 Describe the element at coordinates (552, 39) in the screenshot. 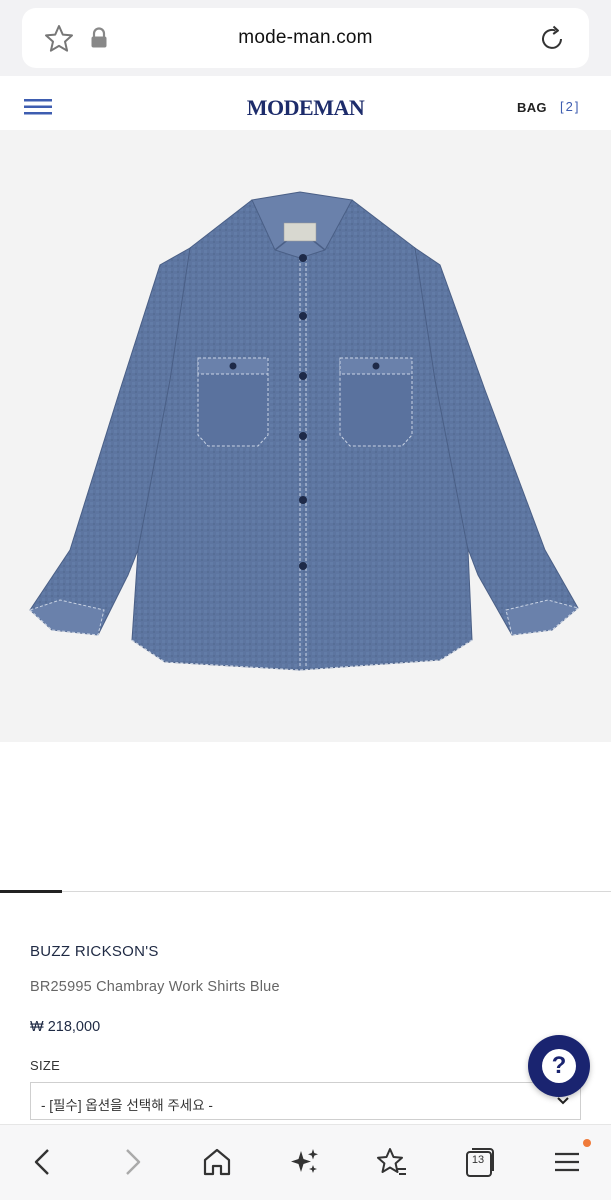

I see `reload-icon` at that location.